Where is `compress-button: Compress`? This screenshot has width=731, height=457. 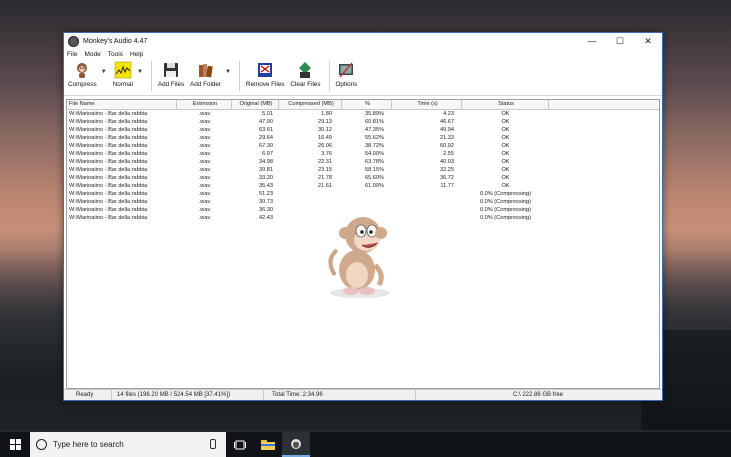 compress-button: Compress is located at coordinates (82, 74).